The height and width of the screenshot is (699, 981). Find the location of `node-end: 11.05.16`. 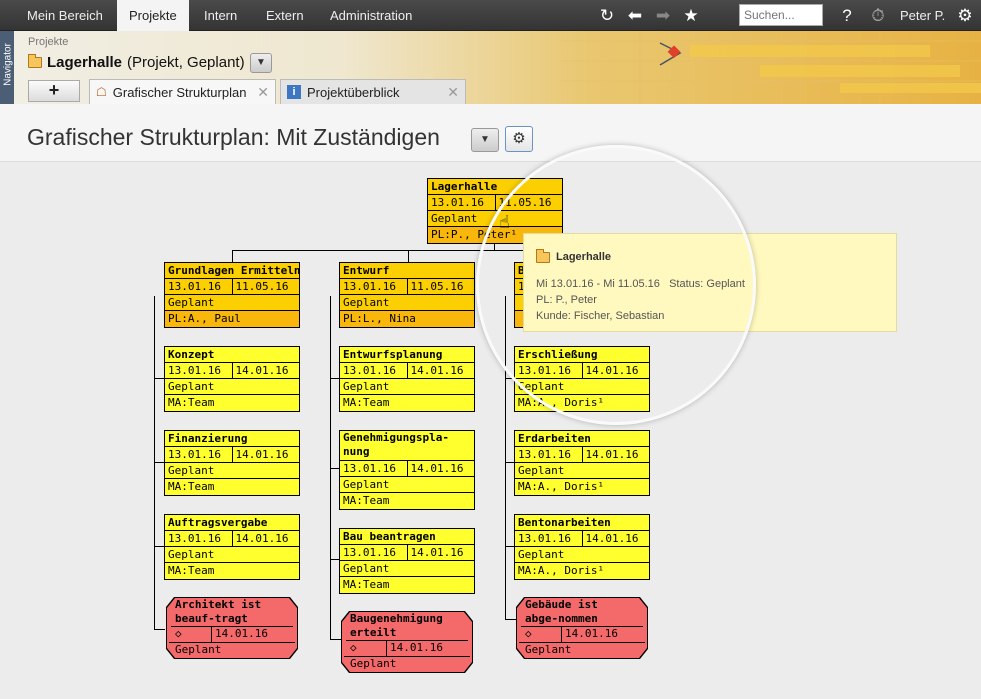

node-end: 11.05.16 is located at coordinates (437, 286).